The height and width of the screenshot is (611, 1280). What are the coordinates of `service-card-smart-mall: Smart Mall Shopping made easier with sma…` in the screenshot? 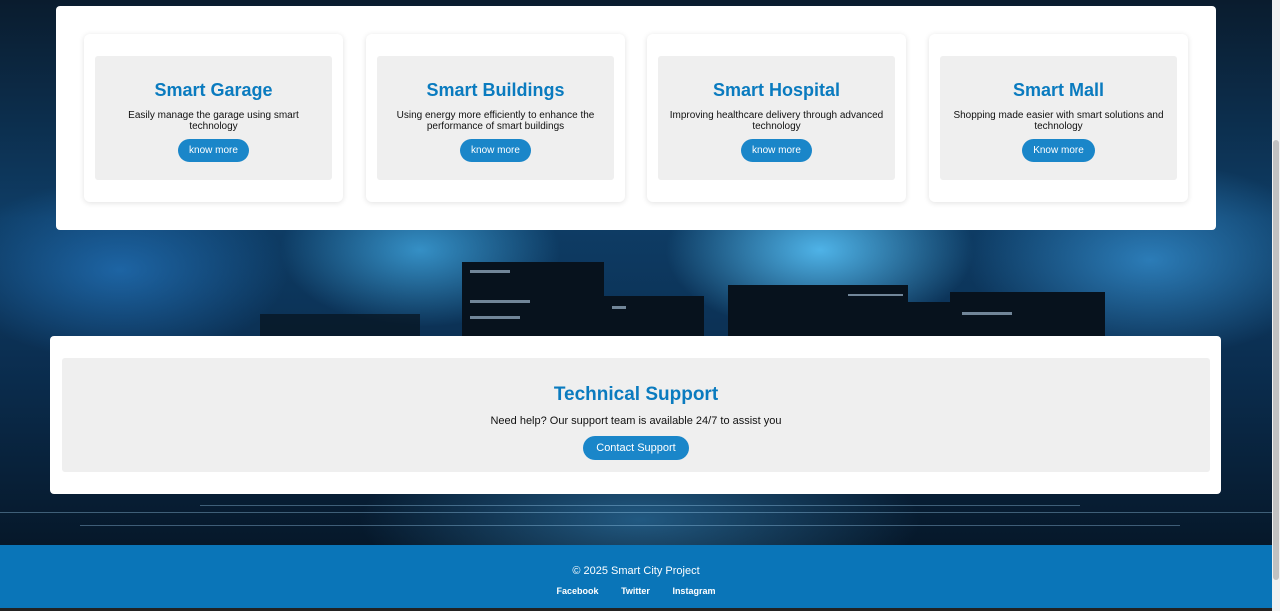 It's located at (1058, 118).